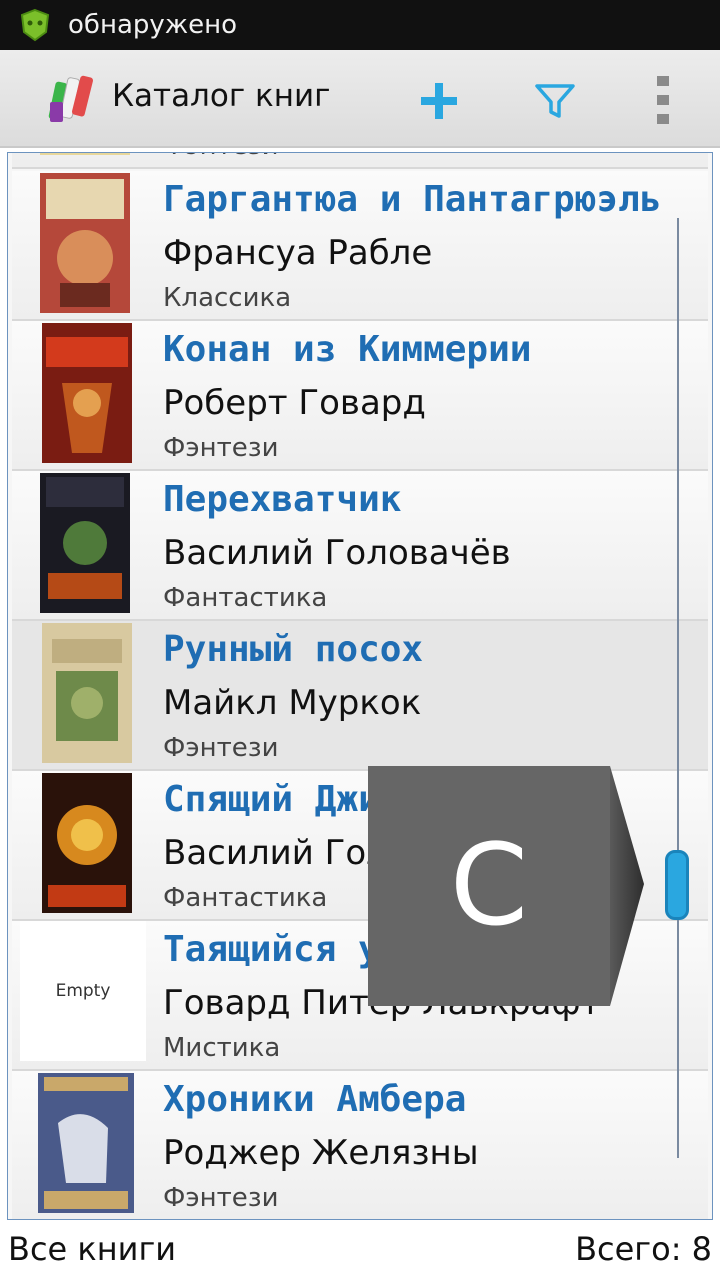 The height and width of the screenshot is (1280, 720). I want to click on book-genre: Мистика, so click(222, 1048).